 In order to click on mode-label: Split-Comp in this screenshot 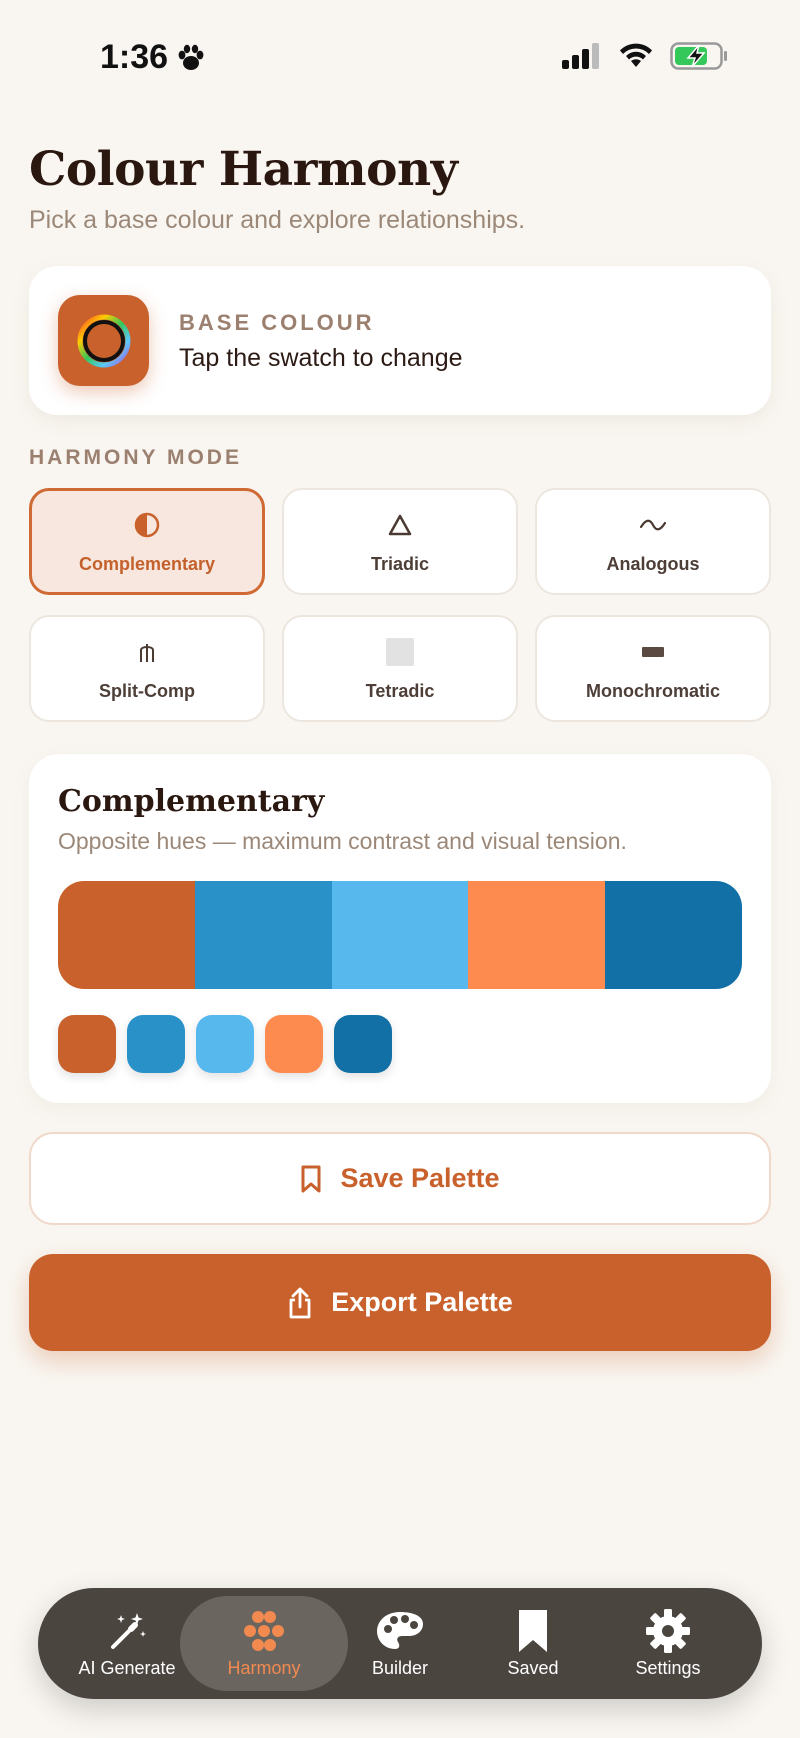, I will do `click(147, 691)`.